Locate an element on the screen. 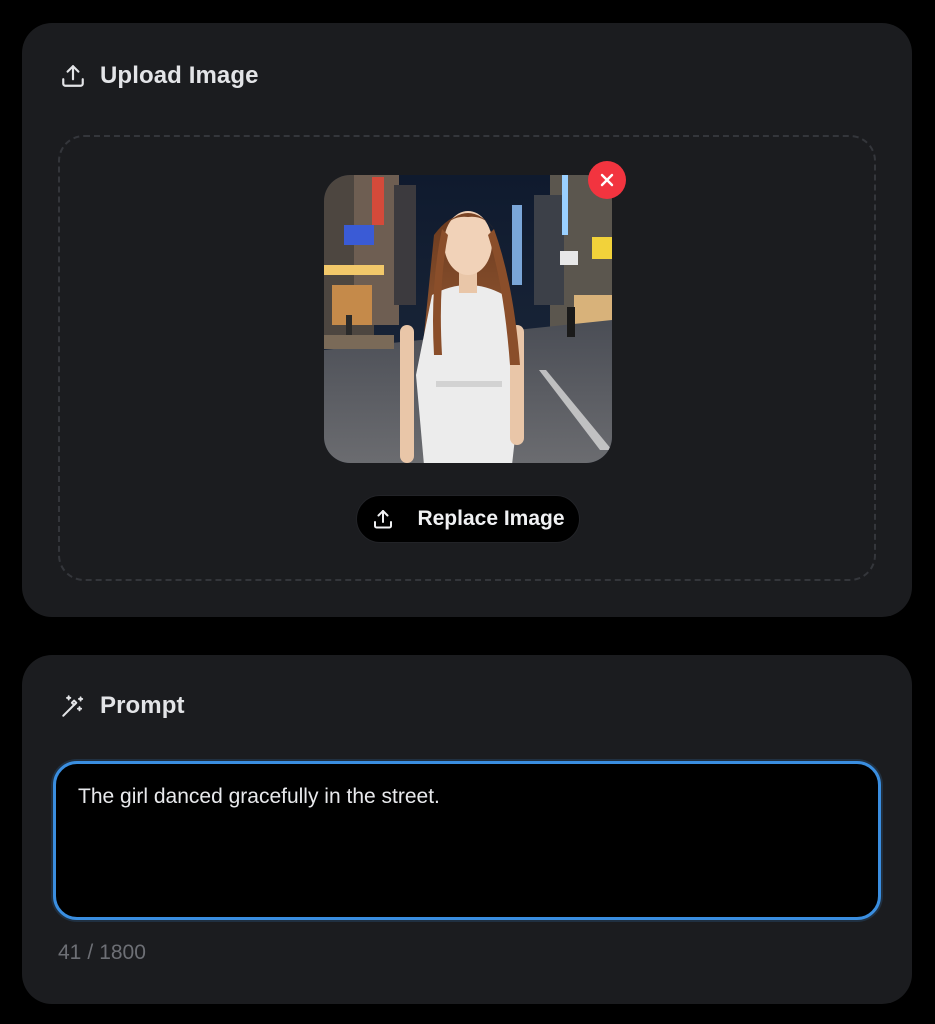  prompt-header: Prompt is located at coordinates (122, 706).